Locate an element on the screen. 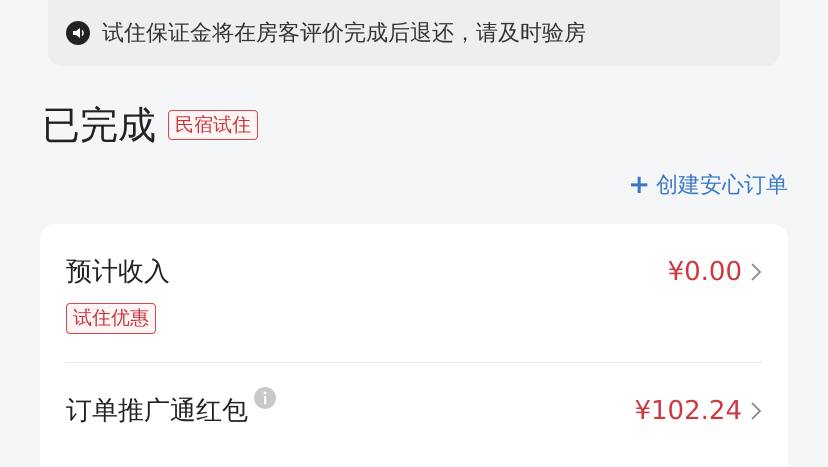  speaker-icon is located at coordinates (78, 33).